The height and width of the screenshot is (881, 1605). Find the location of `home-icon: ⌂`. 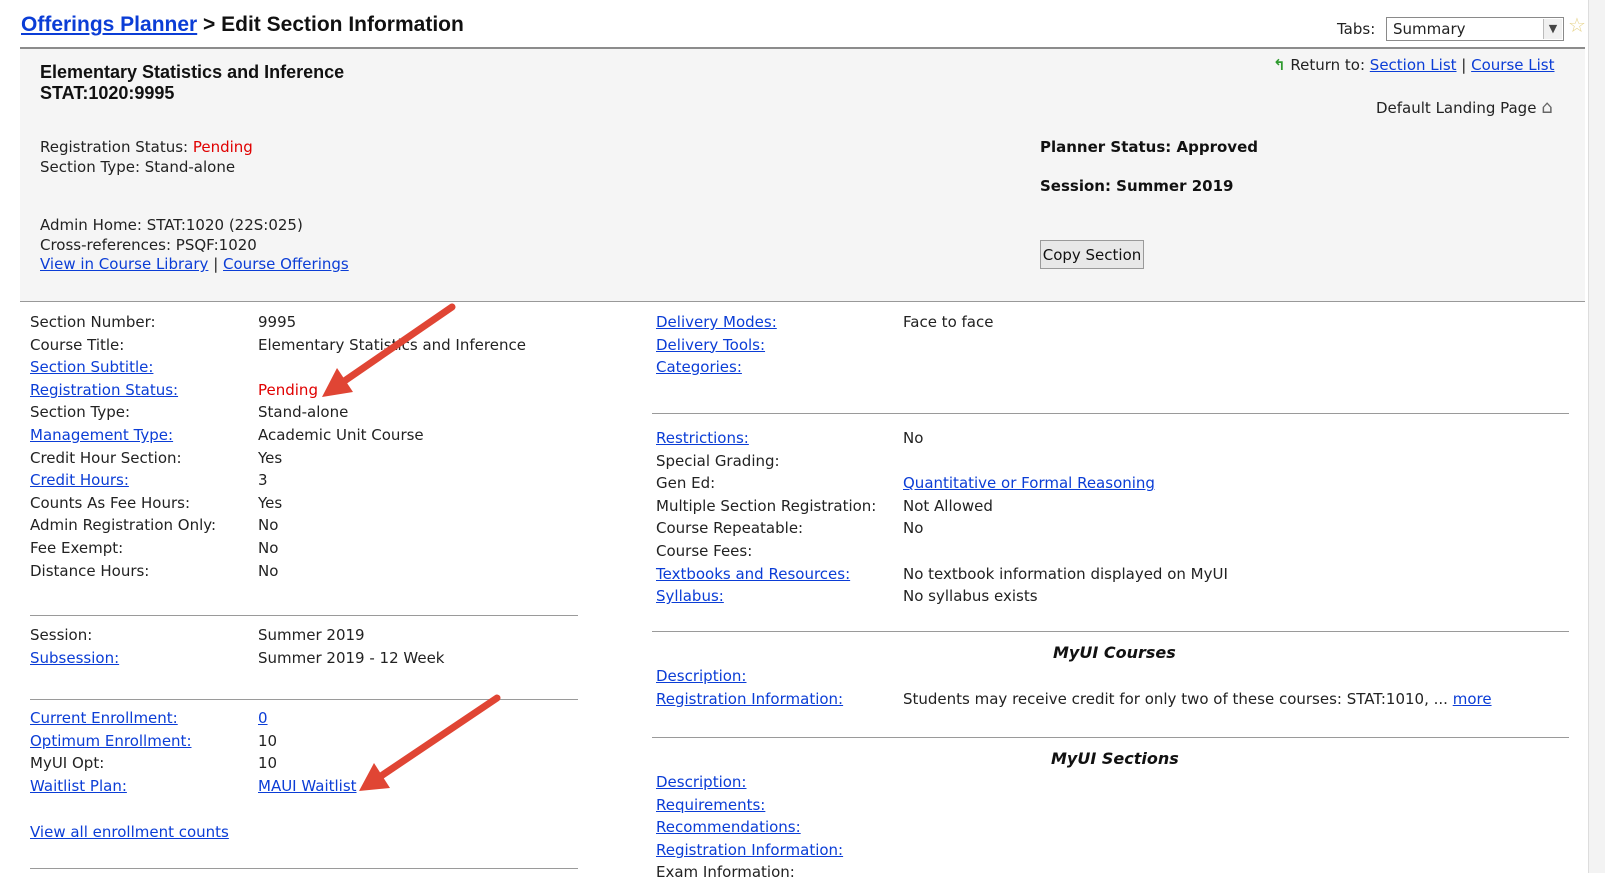

home-icon: ⌂ is located at coordinates (1546, 107).